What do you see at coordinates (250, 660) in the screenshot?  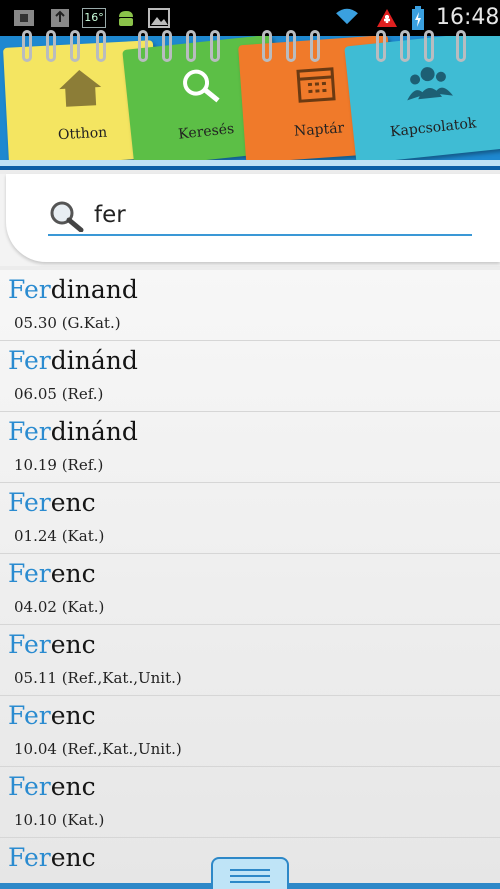 I see `list-item: Ferenc 05.11 (Ref.,Kat.,Unit.)` at bounding box center [250, 660].